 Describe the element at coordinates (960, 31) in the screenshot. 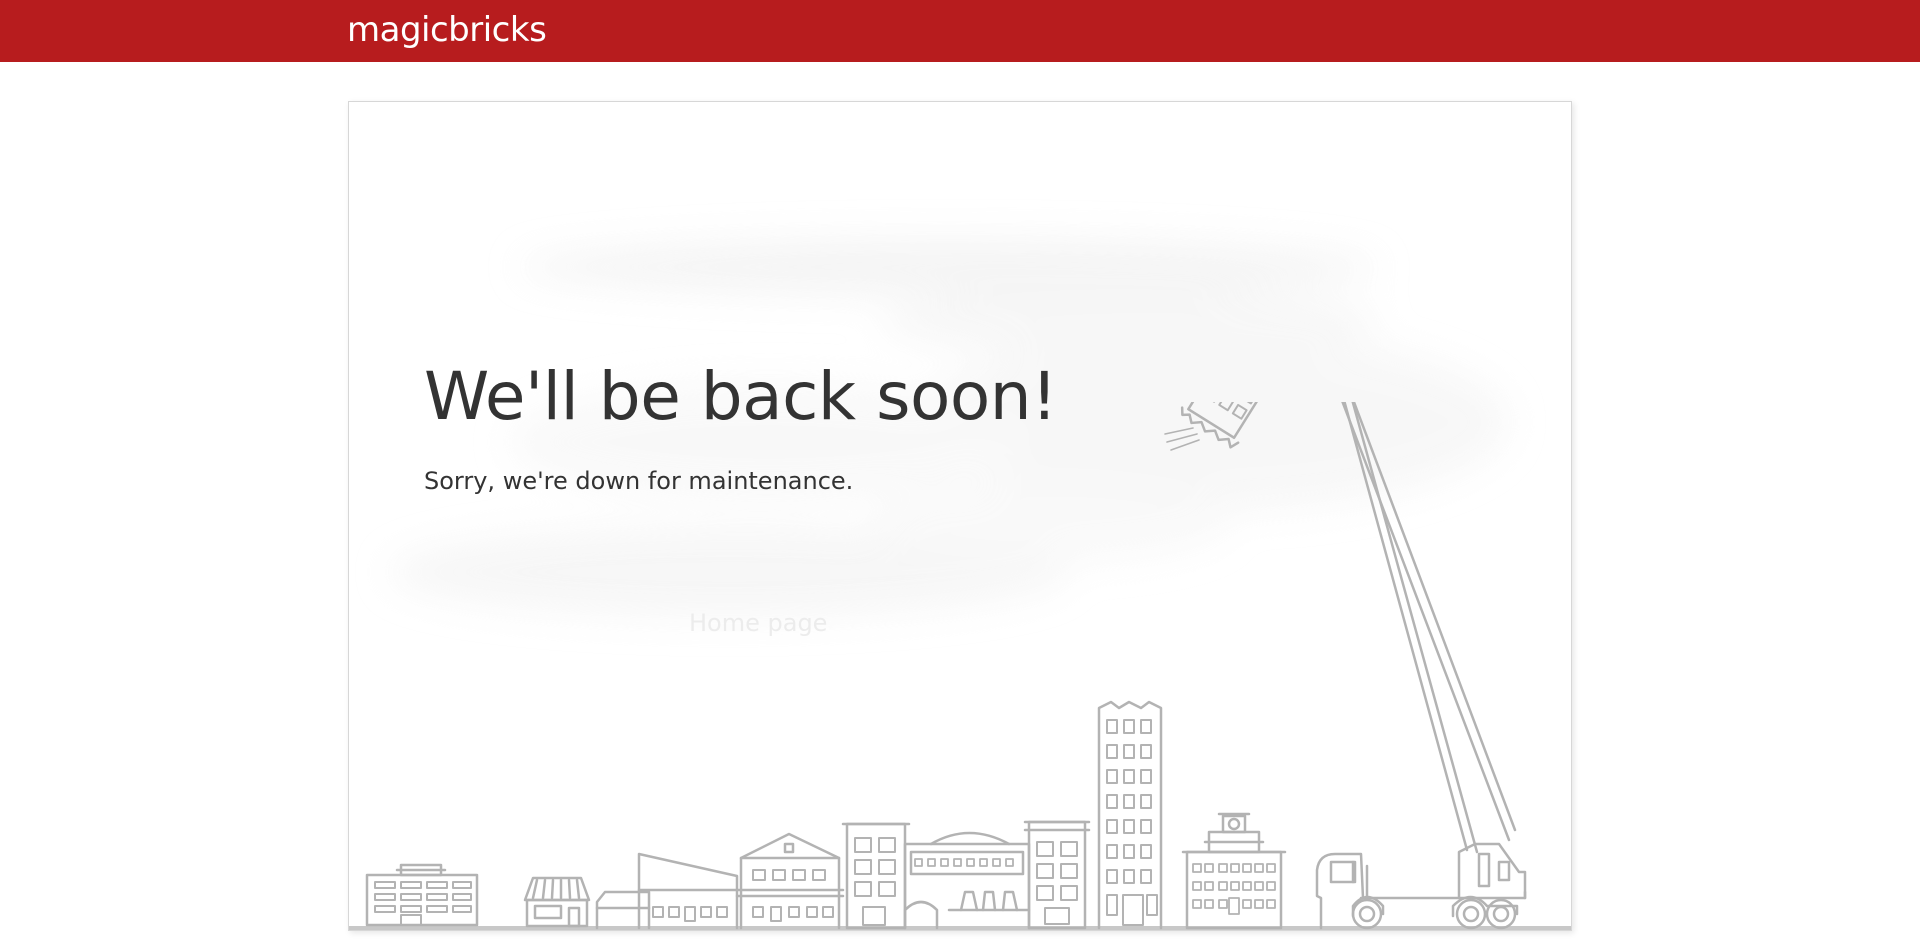

I see `top-header-bar: magicbricks` at that location.